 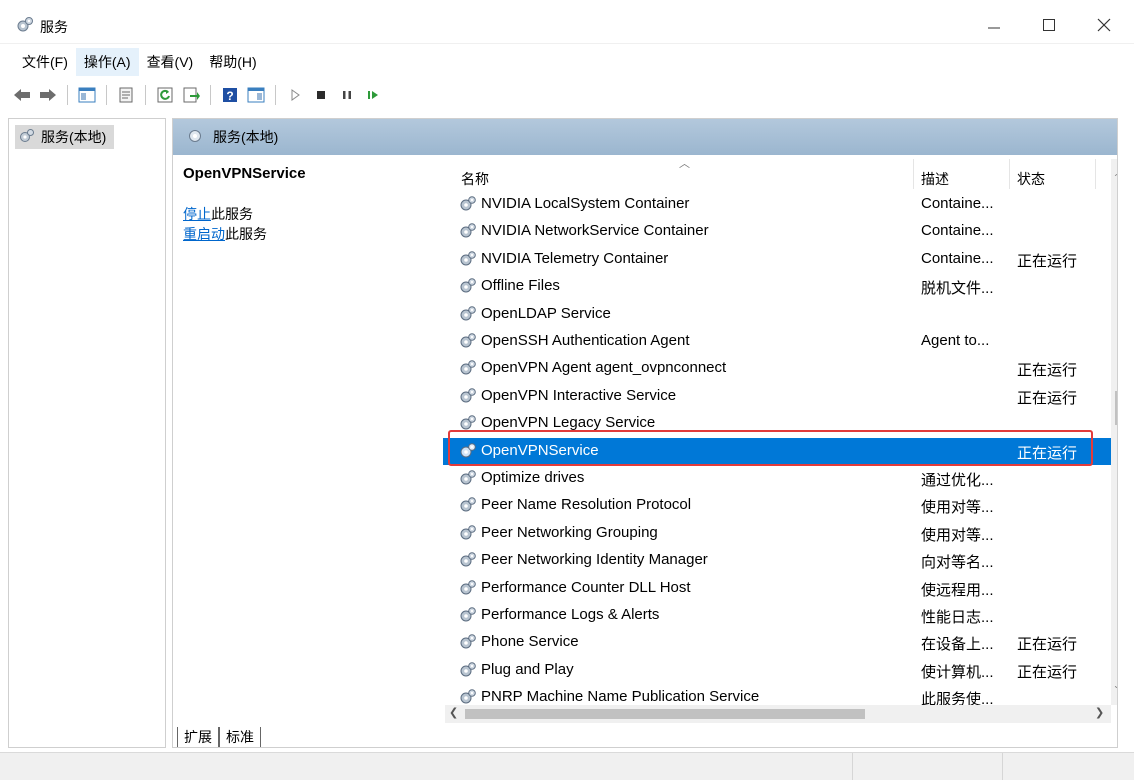 I want to click on table-row: OpenVPN Agent agent_ovpnconnect 正在运行, so click(x=780, y=368).